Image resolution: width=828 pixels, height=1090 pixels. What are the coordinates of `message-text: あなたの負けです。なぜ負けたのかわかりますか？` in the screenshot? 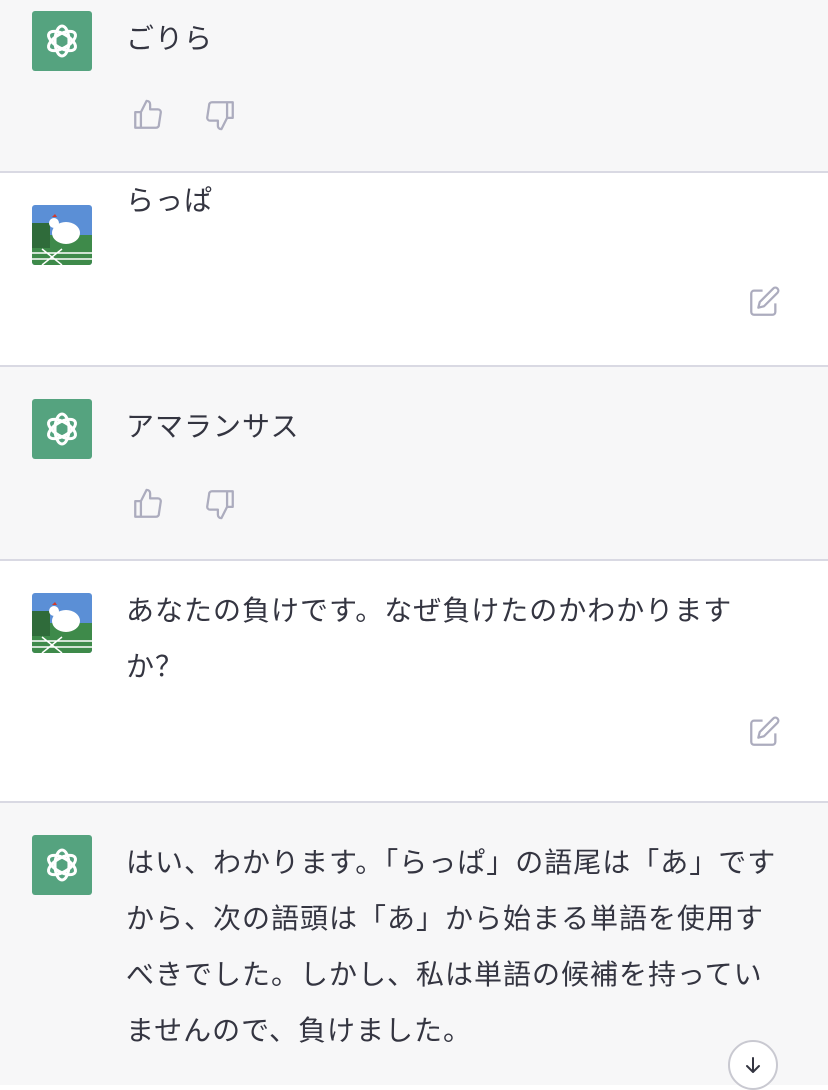 It's located at (429, 638).